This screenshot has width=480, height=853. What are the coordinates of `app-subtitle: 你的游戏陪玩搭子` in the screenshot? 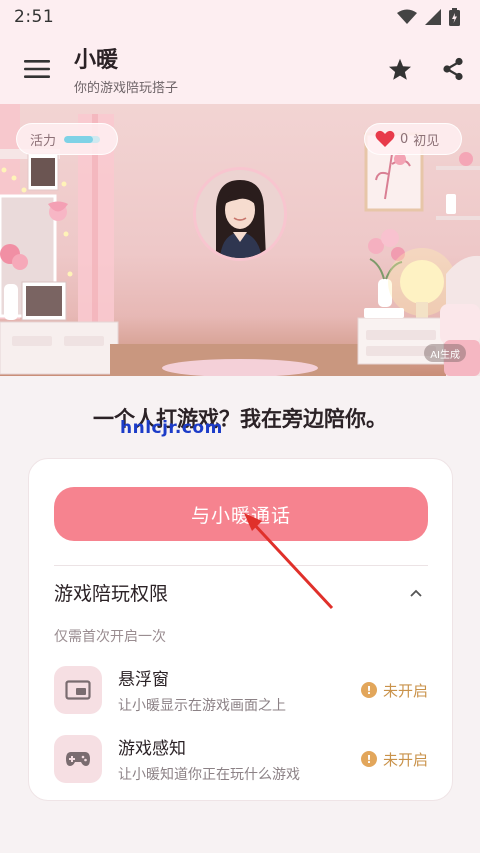 It's located at (126, 88).